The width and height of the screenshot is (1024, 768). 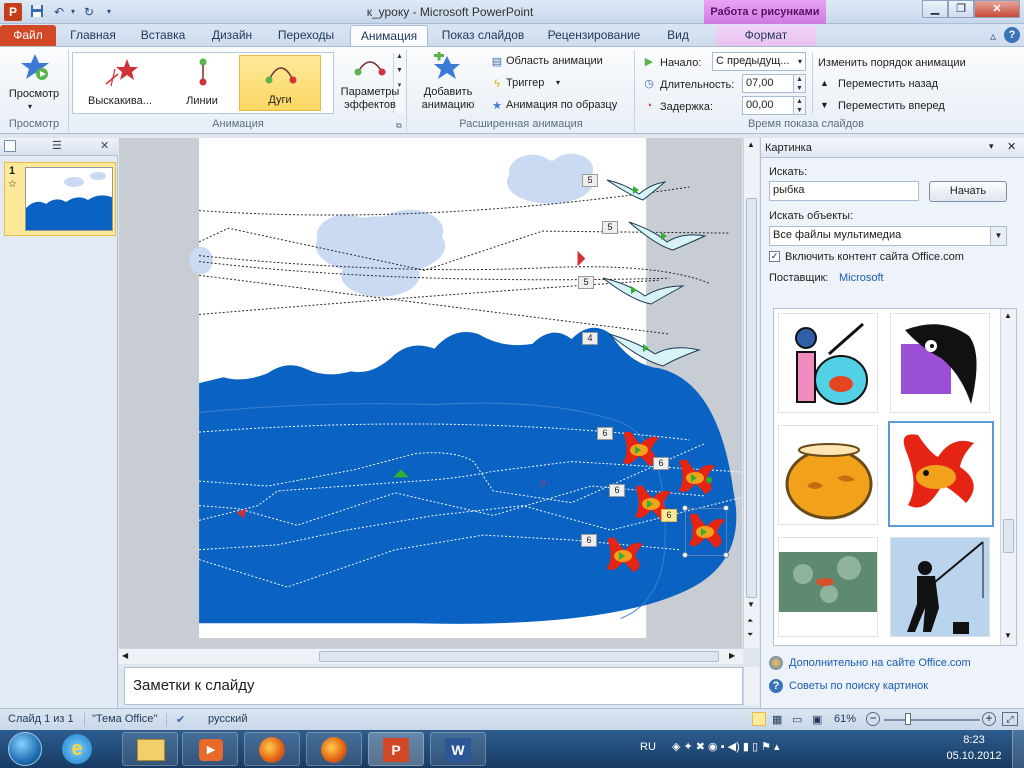 What do you see at coordinates (817, 719) in the screenshot?
I see `slide-show-view-icon: ▣` at bounding box center [817, 719].